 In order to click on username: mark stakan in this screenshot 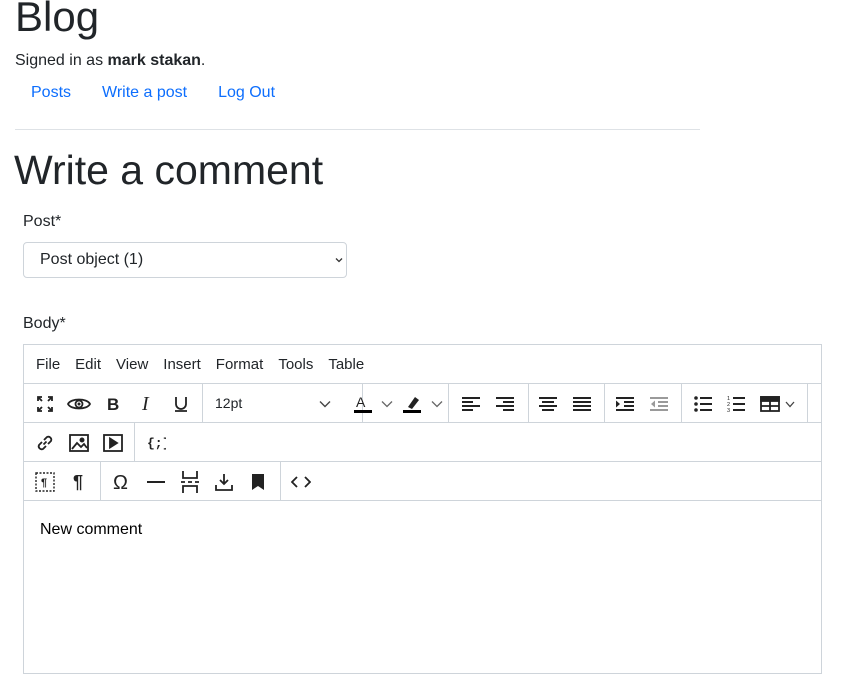, I will do `click(154, 60)`.